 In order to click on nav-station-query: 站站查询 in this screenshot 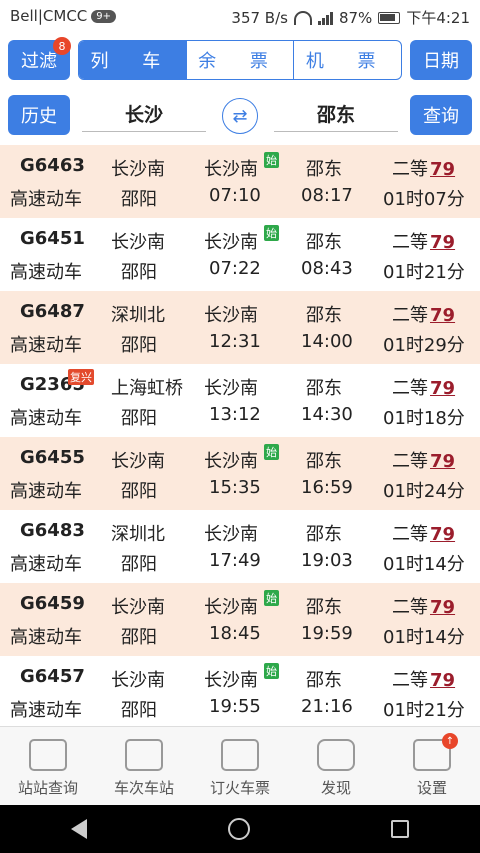, I will do `click(48, 766)`.